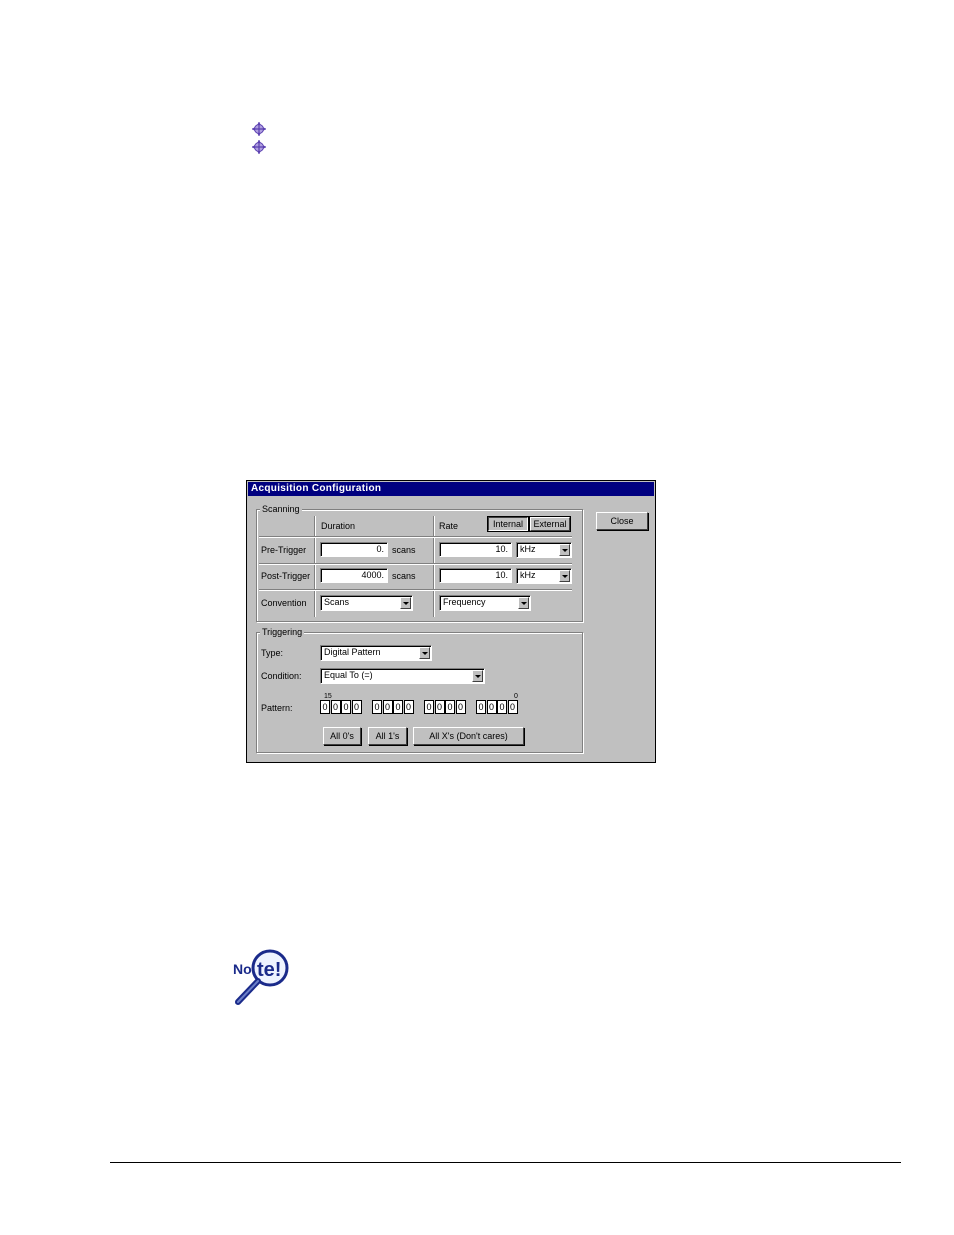 The image size is (954, 1235). Describe the element at coordinates (622, 521) in the screenshot. I see `close-button: Close` at that location.